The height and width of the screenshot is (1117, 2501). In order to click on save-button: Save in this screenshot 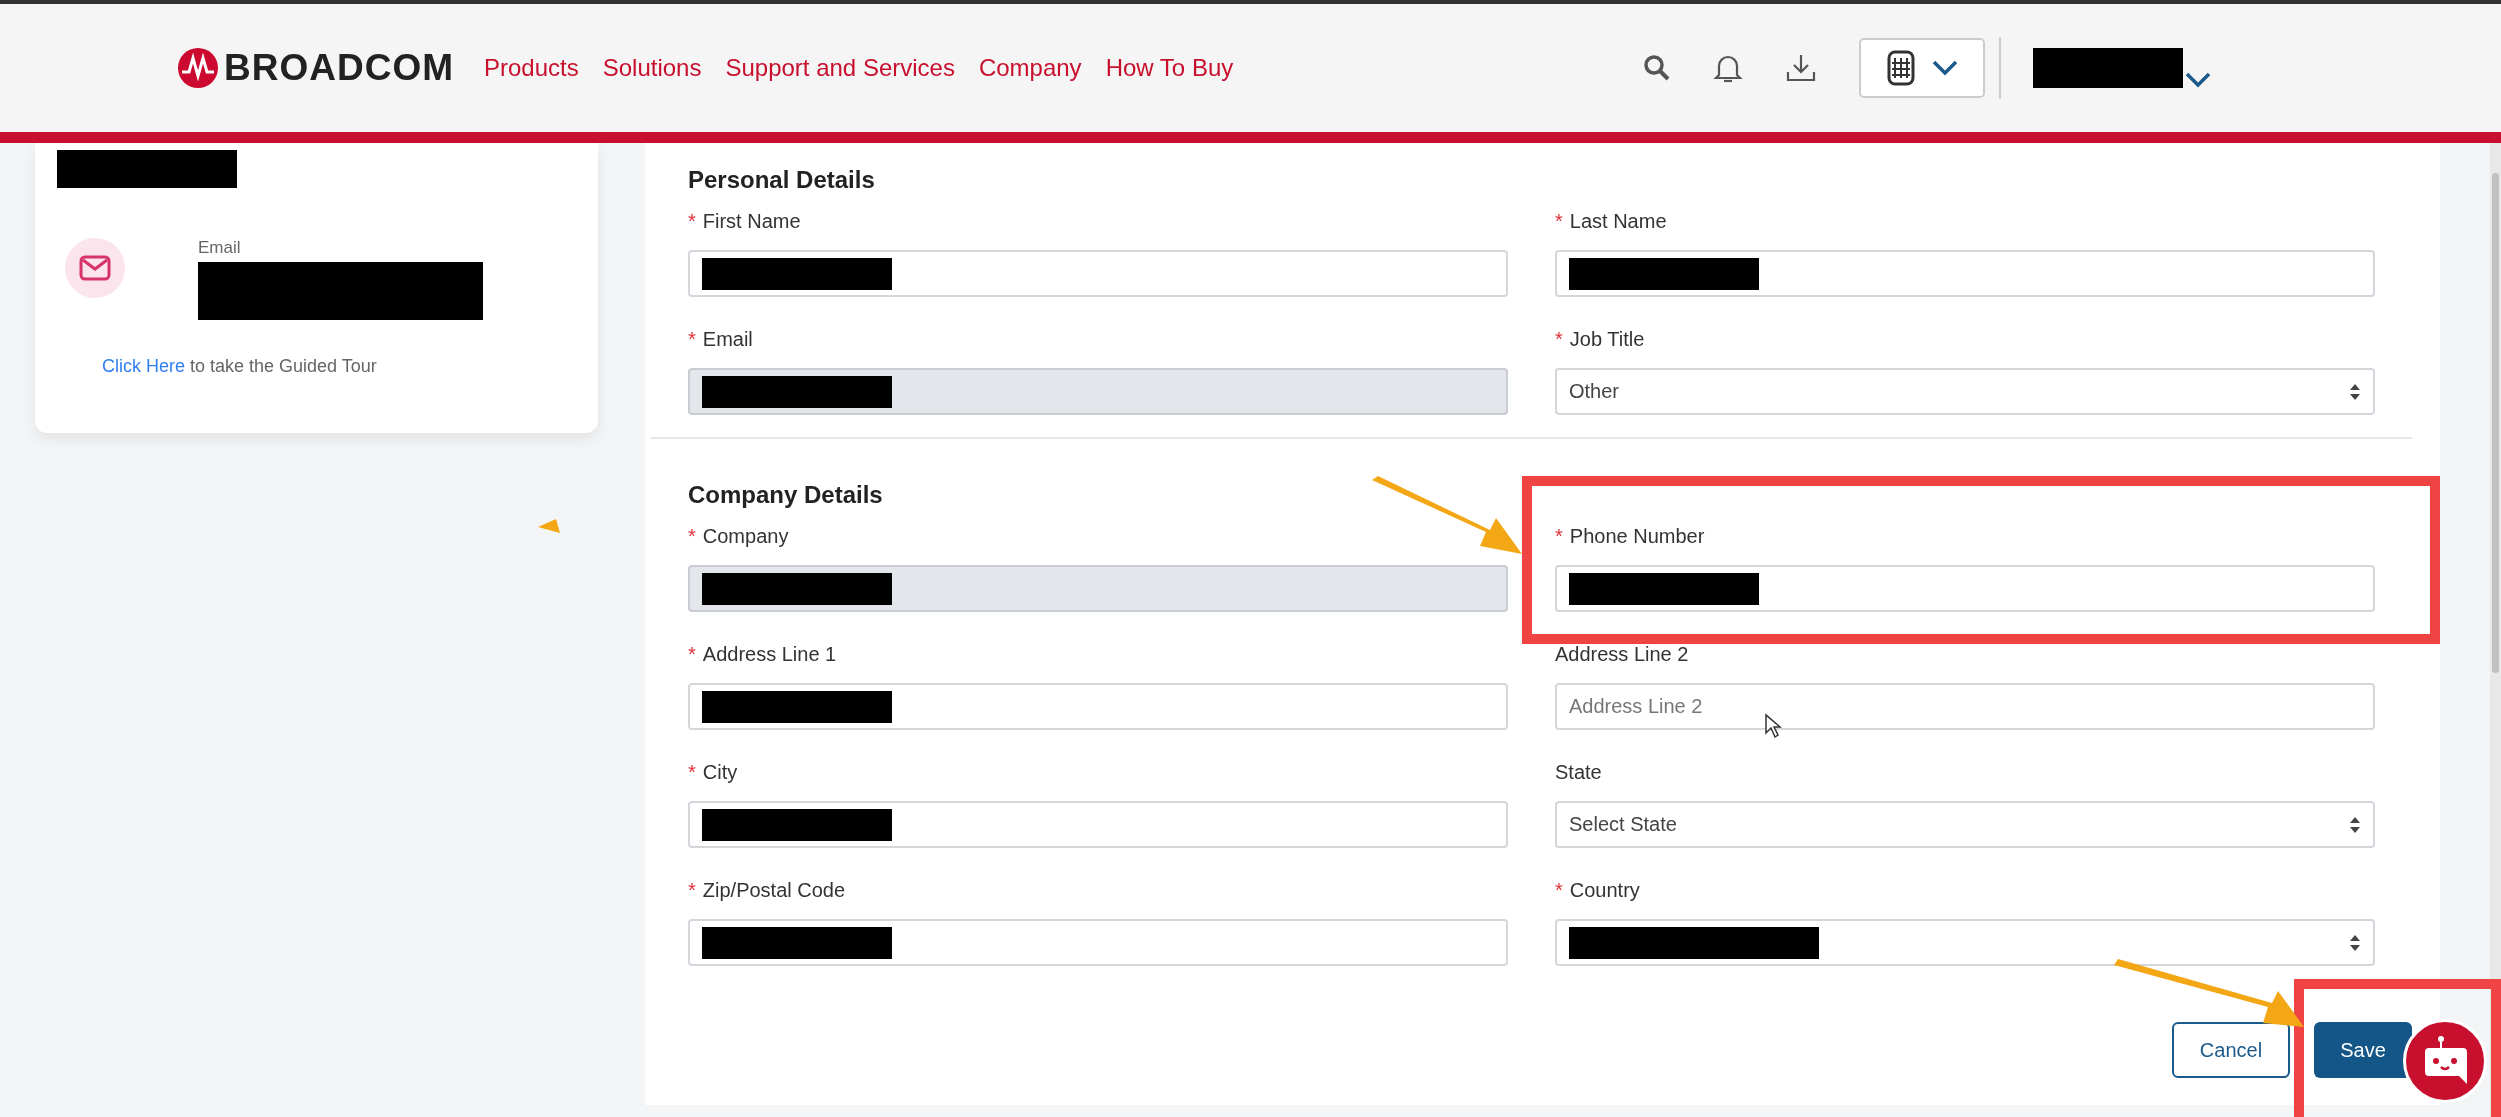, I will do `click(2363, 1050)`.